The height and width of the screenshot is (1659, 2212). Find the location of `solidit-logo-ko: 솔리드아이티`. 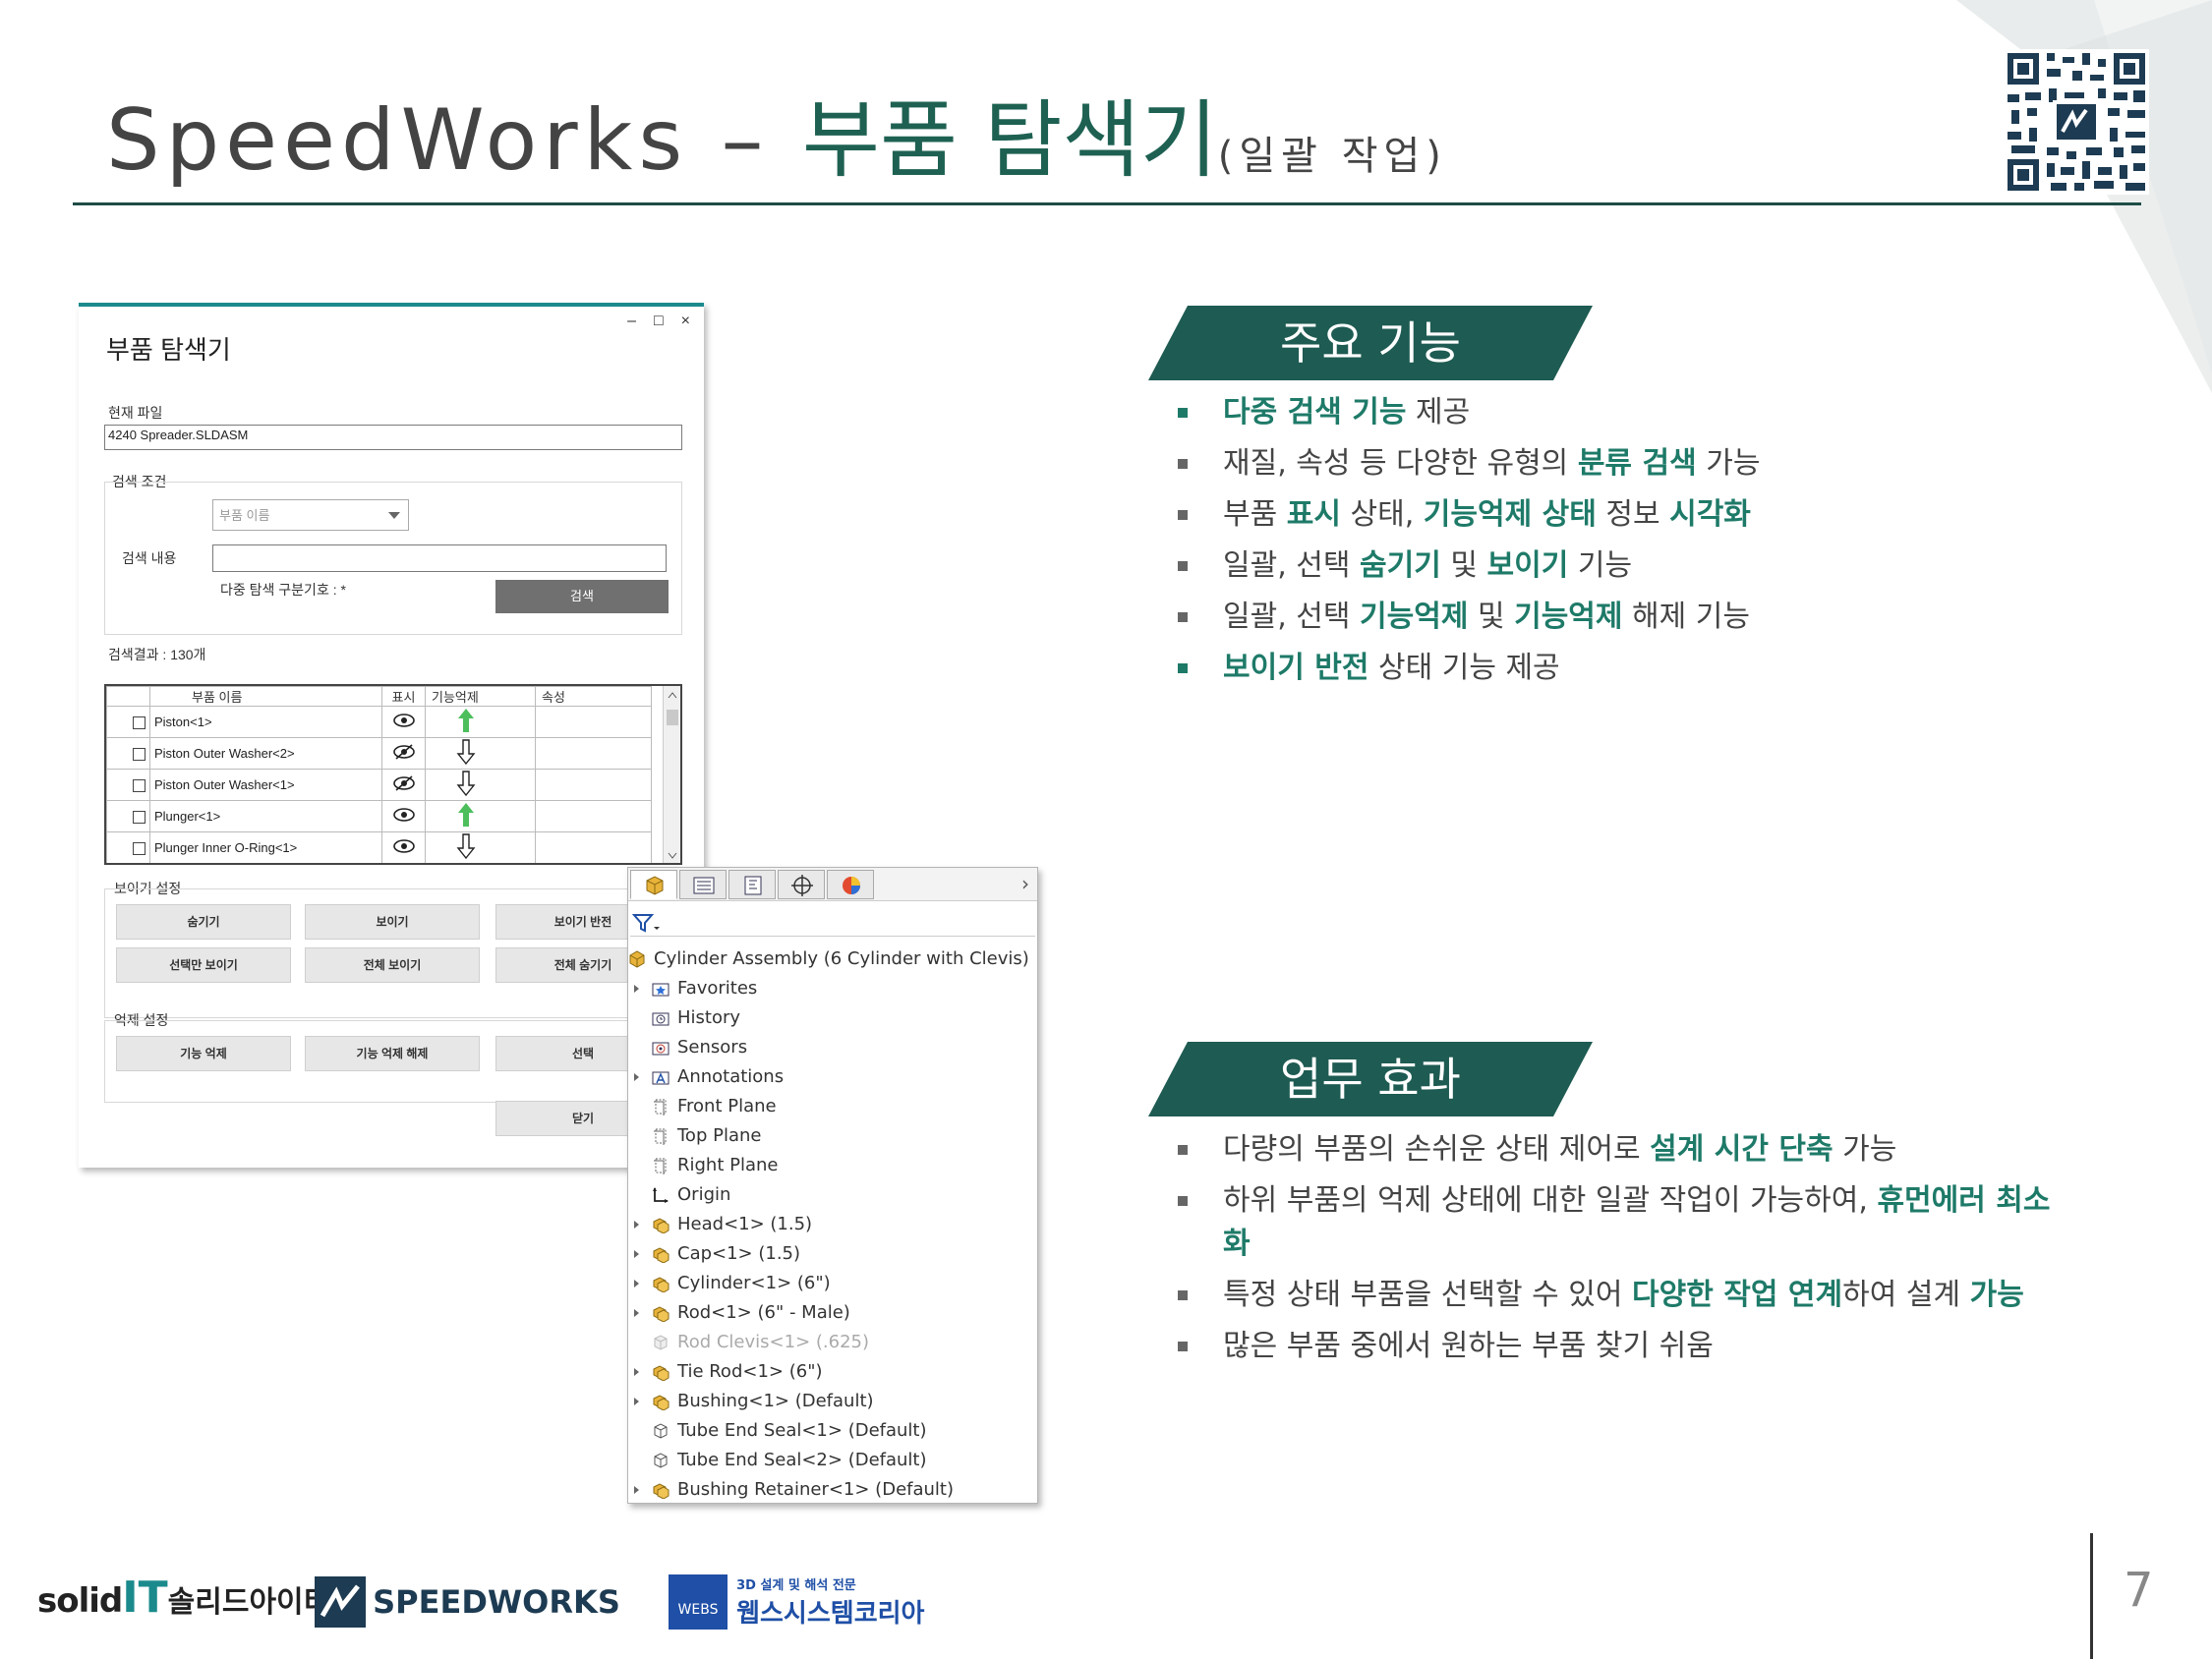

solidit-logo-ko: 솔리드아이티 is located at coordinates (249, 1602).